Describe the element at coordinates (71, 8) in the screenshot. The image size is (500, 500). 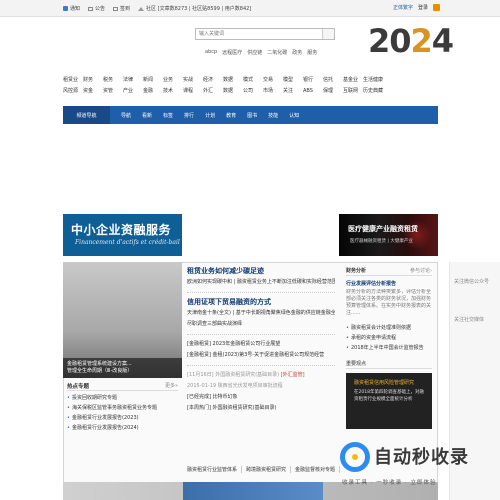
I see `notice-link: 通知` at that location.